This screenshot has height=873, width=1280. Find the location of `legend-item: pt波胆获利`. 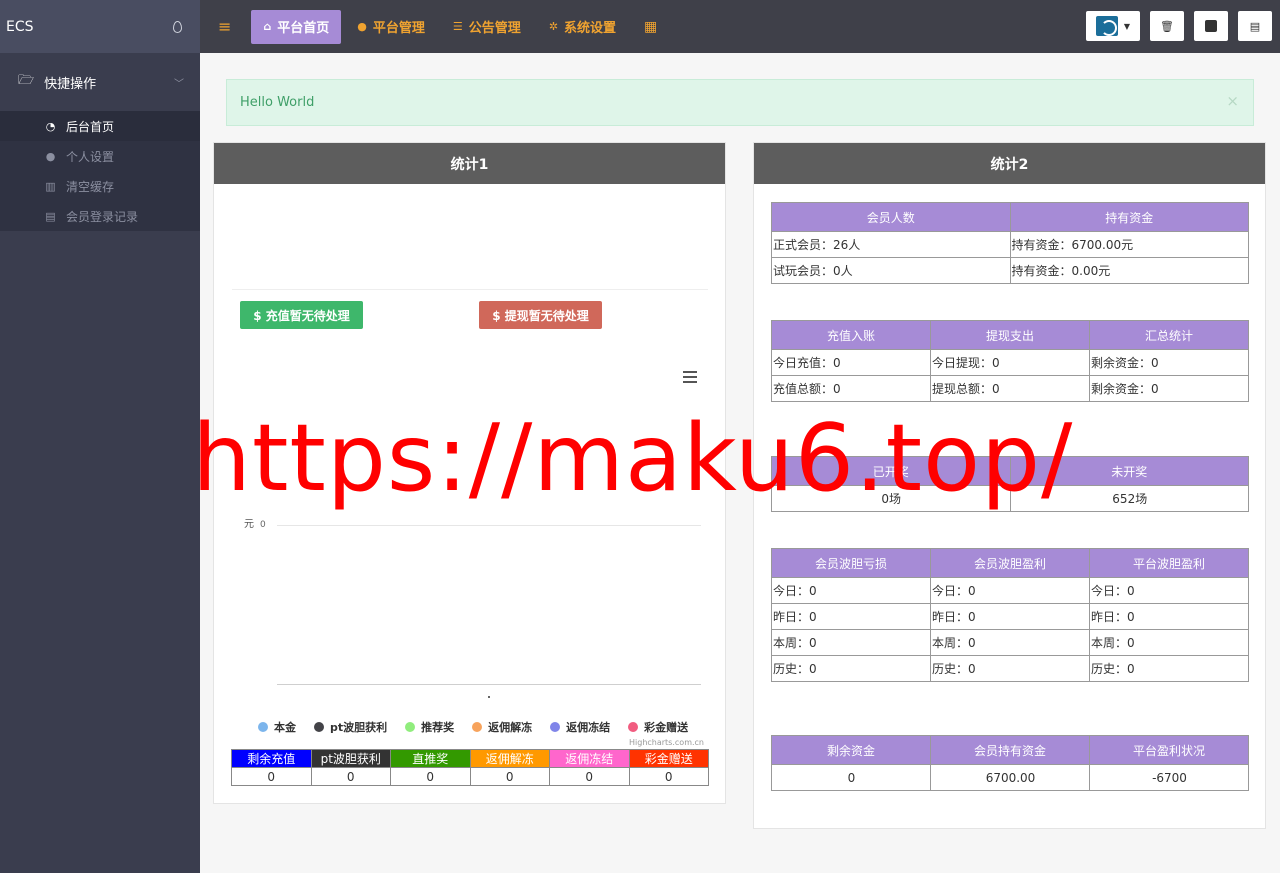

legend-item: pt波胆获利 is located at coordinates (350, 727).